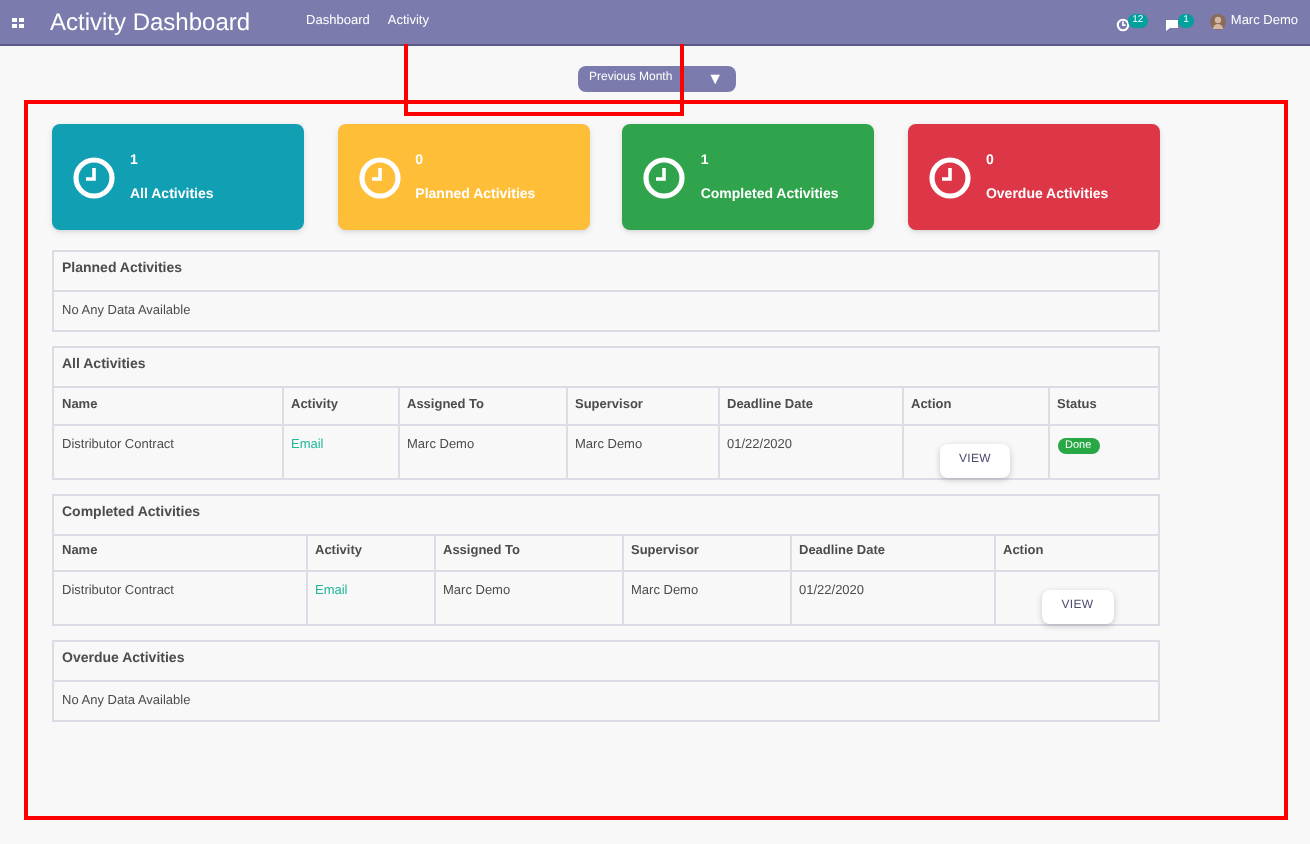  What do you see at coordinates (1171, 24) in the screenshot?
I see `chat-icon` at bounding box center [1171, 24].